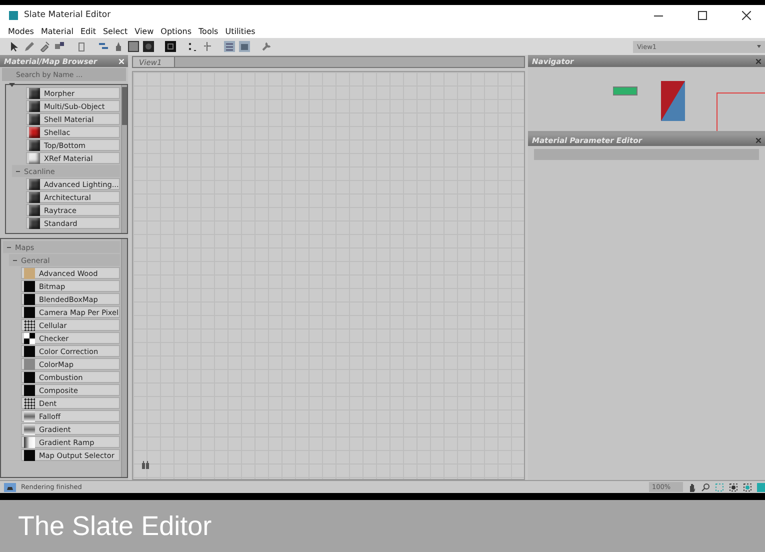 The height and width of the screenshot is (552, 765). I want to click on menu-item: Modes, so click(21, 31).